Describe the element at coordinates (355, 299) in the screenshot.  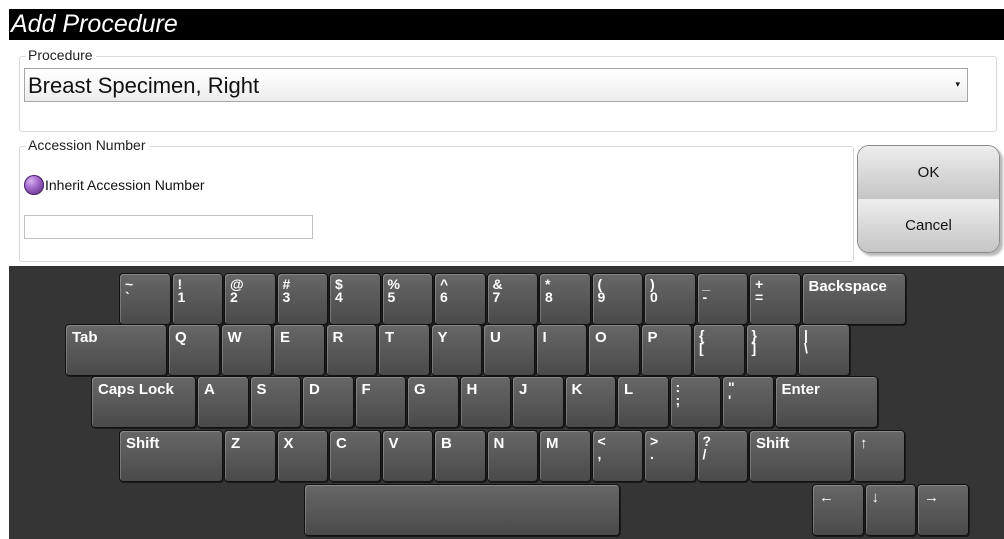
I see `key-4: $4` at that location.